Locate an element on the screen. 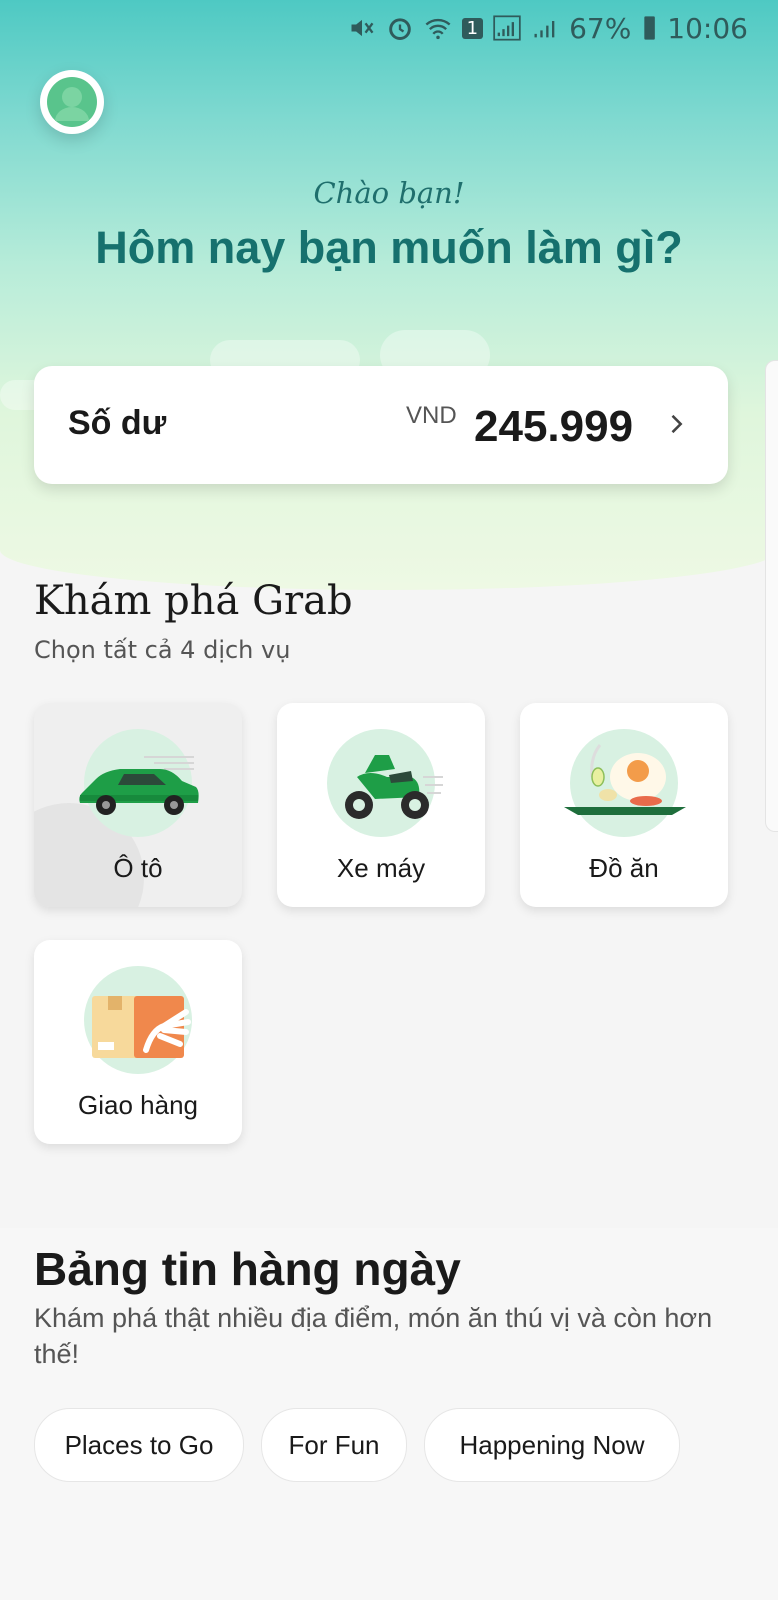 The image size is (778, 1600). user-icon is located at coordinates (72, 102).